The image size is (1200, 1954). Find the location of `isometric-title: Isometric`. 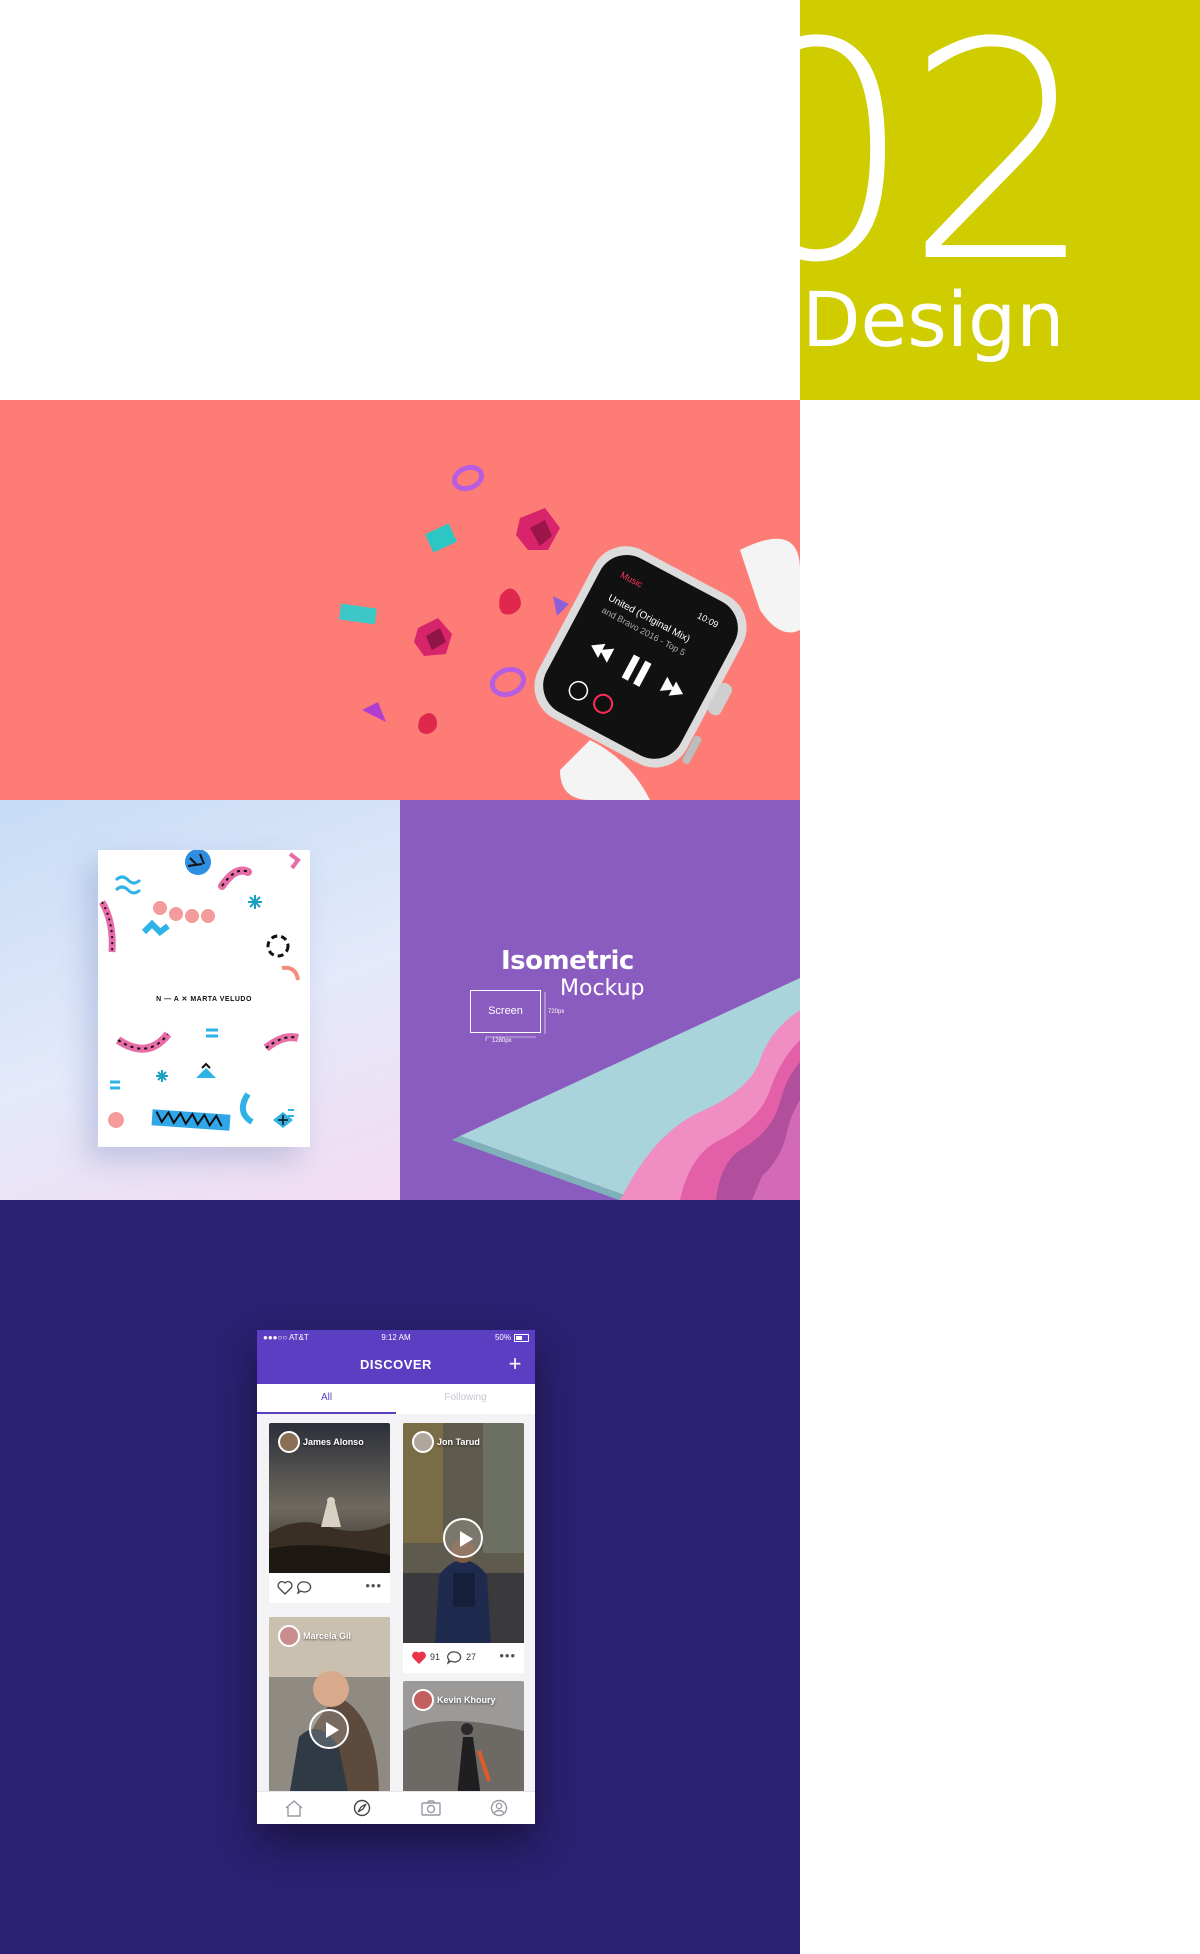

isometric-title: Isometric is located at coordinates (567, 961).